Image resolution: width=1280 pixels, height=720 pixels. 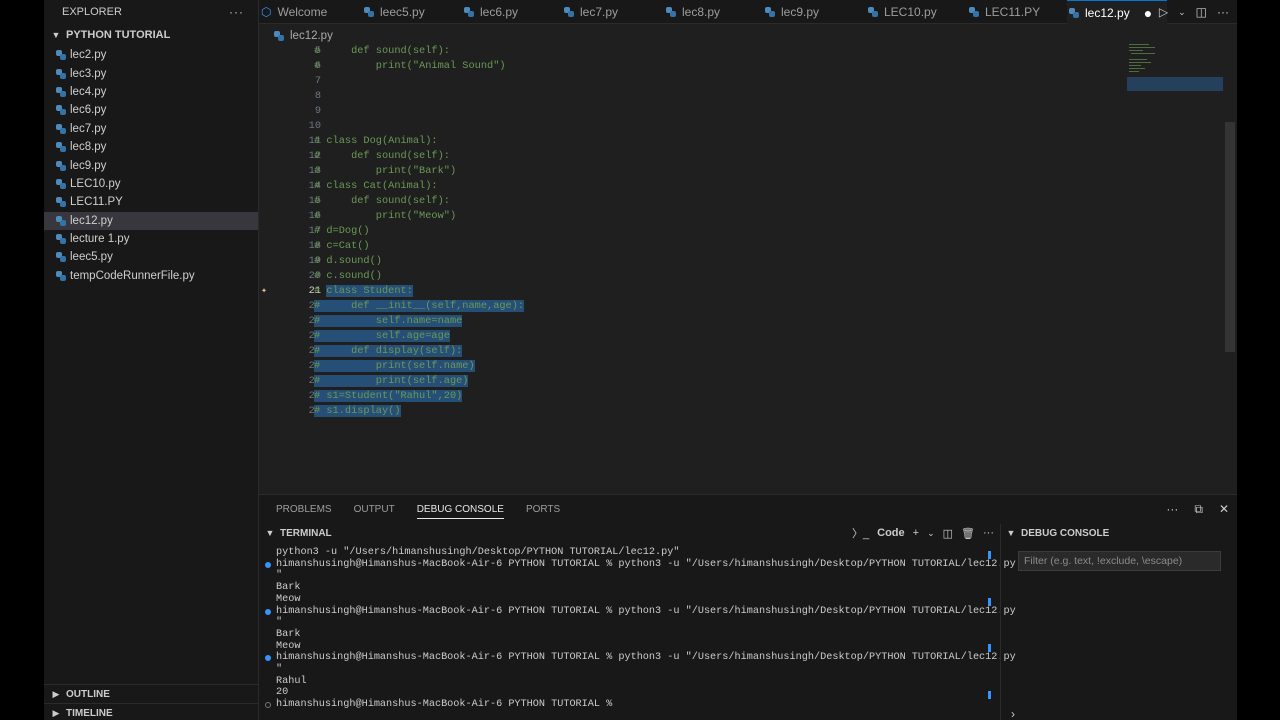 I want to click on code-line: 25# def display(self):, so click(x=709, y=351).